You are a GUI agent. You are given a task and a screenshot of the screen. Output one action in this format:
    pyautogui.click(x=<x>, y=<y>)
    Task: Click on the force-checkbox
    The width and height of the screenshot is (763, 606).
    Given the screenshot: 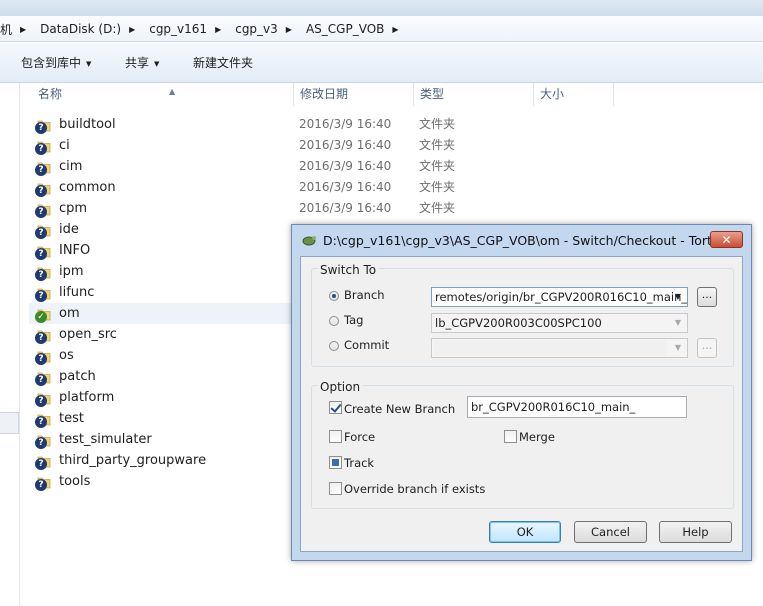 What is the action you would take?
    pyautogui.click(x=335, y=436)
    